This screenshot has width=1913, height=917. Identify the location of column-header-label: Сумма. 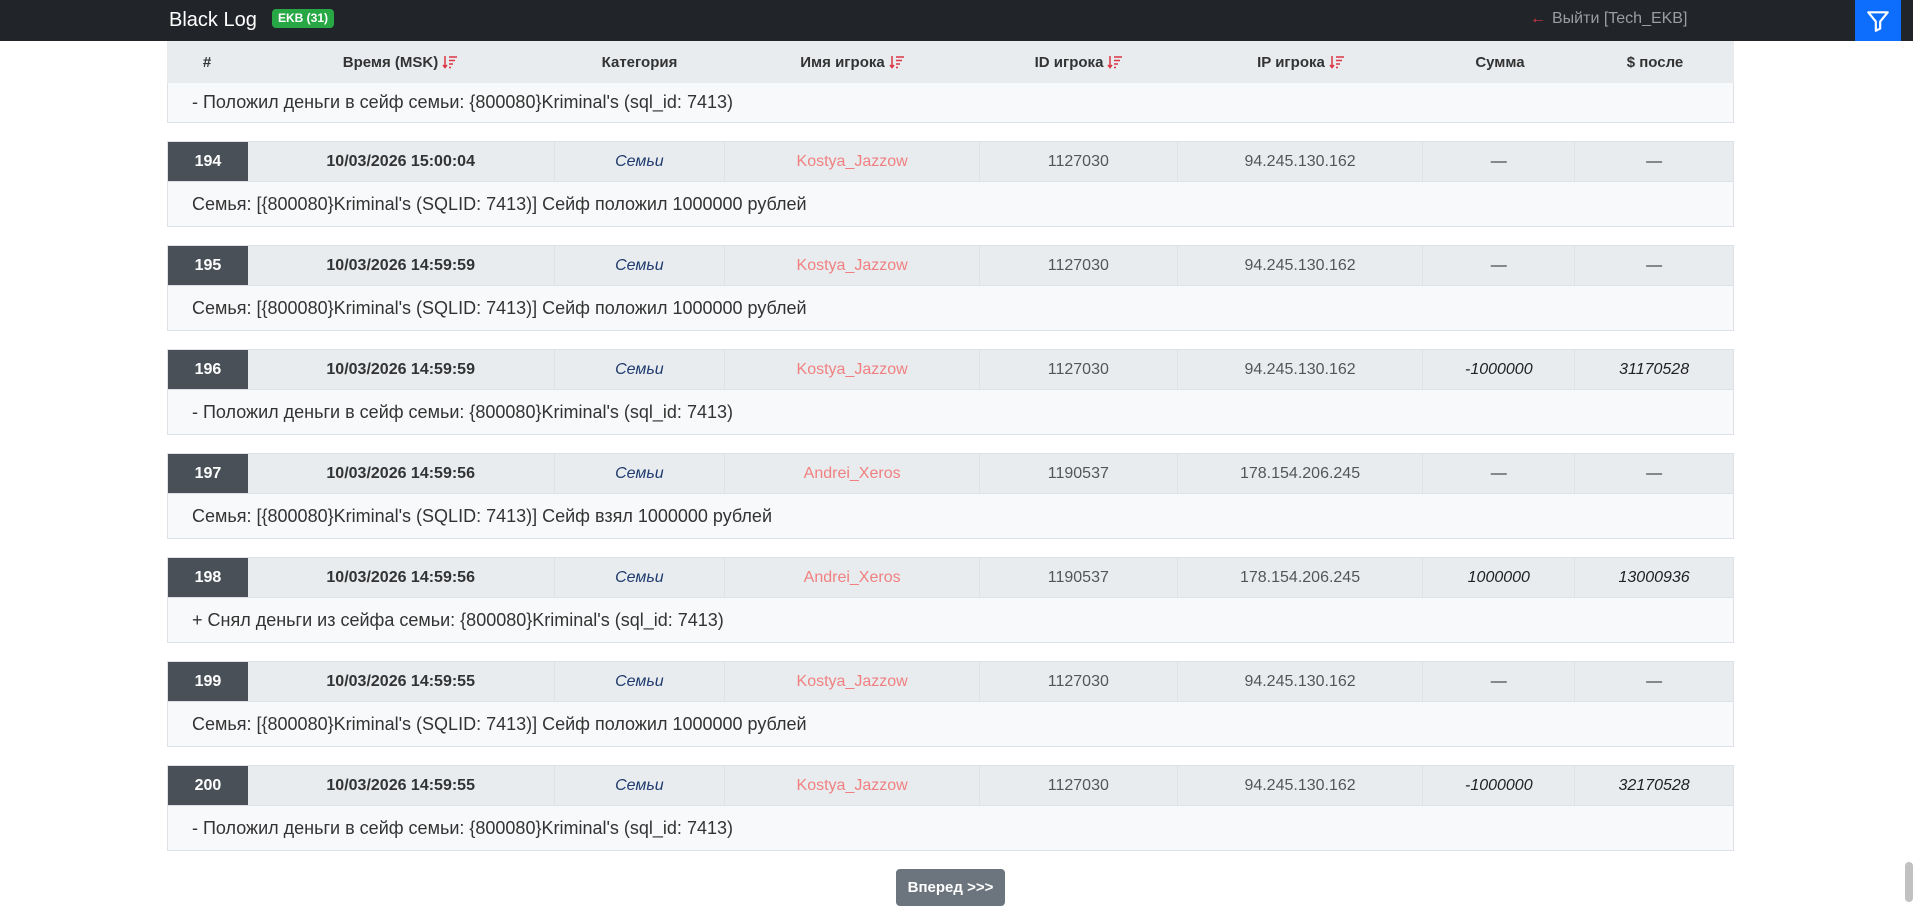
(1500, 62).